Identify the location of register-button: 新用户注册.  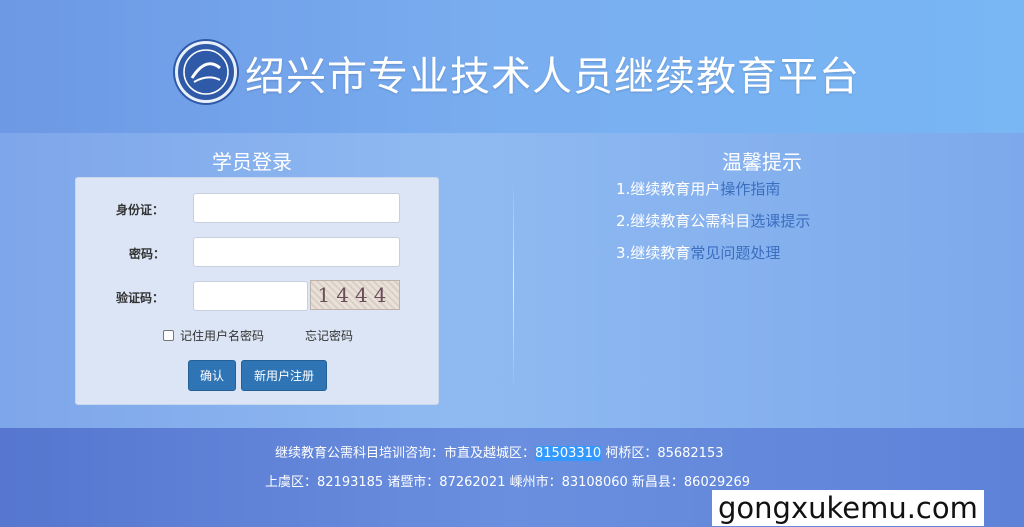
(284, 375).